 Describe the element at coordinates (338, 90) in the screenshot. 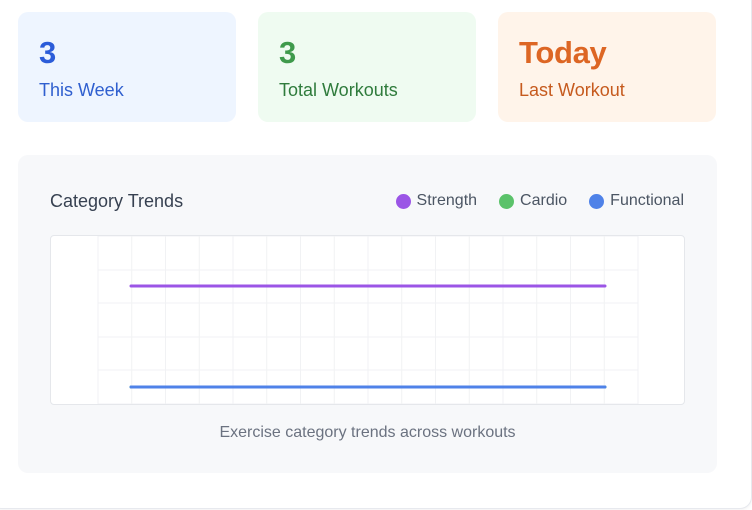

I see `stat-label: Total Workouts` at that location.